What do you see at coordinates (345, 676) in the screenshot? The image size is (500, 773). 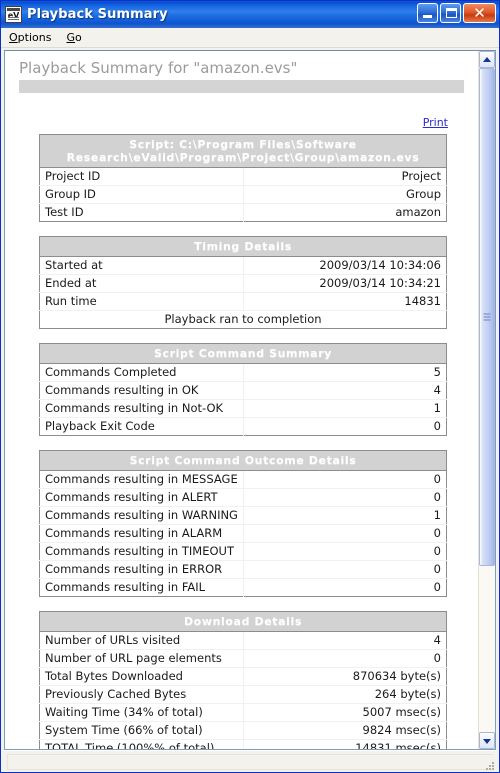 I see `row-value: 870634 byte(s)` at bounding box center [345, 676].